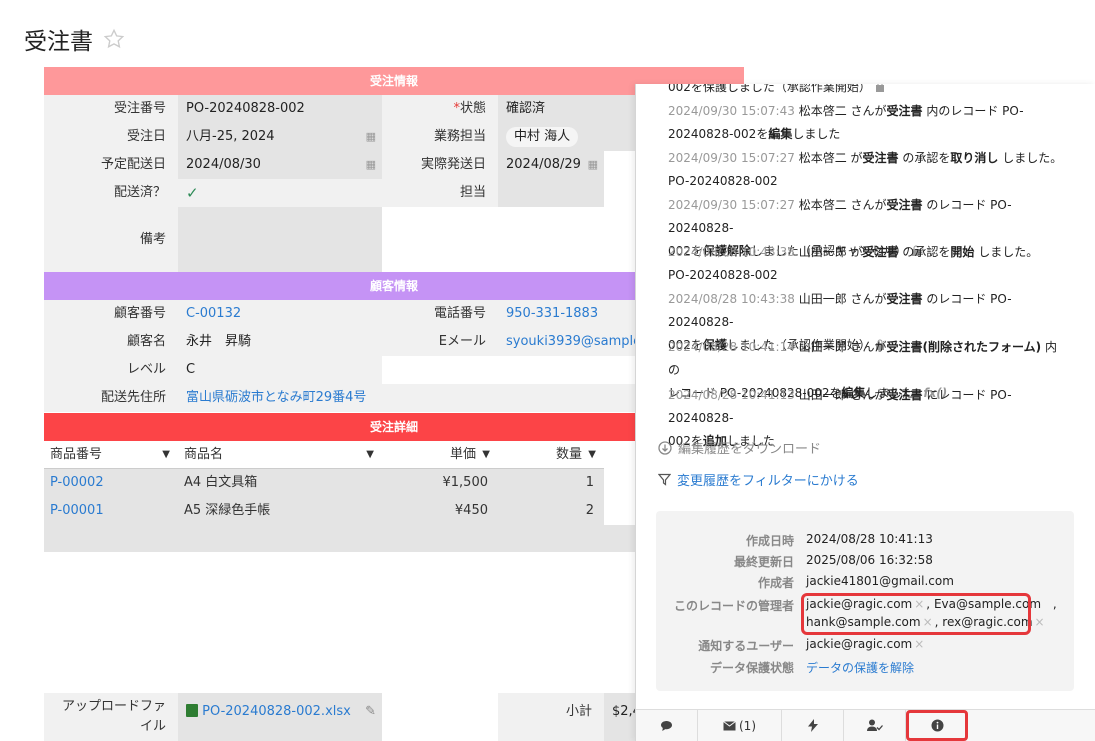 This screenshot has height=741, width=1095. Describe the element at coordinates (865, 644) in the screenshot. I see `notify-value: jackie@ragic.com ×` at that location.